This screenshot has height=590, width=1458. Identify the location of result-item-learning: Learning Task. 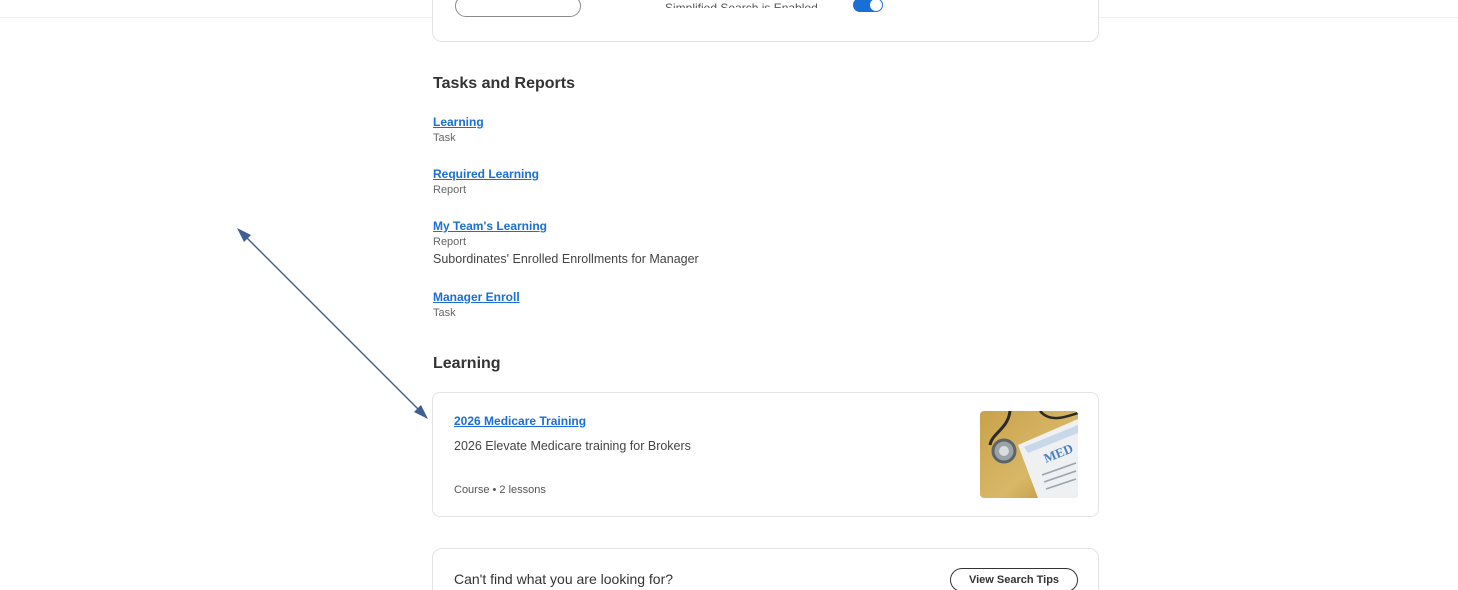
(458, 130).